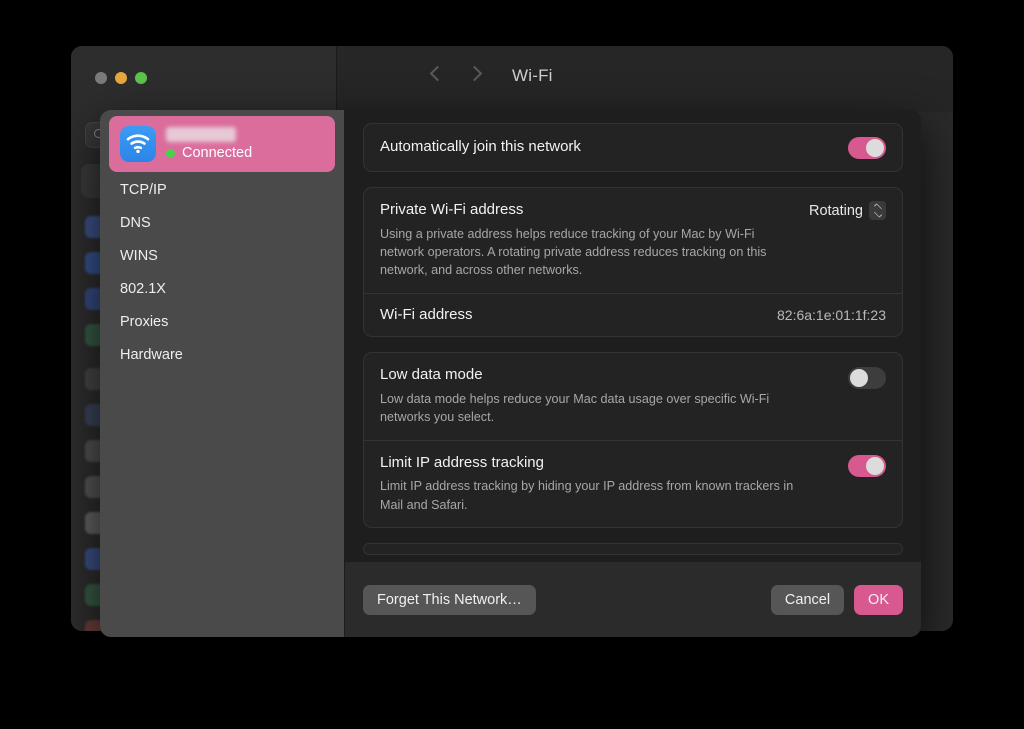  What do you see at coordinates (607, 147) in the screenshot?
I see `row-text: Automatically join this network` at bounding box center [607, 147].